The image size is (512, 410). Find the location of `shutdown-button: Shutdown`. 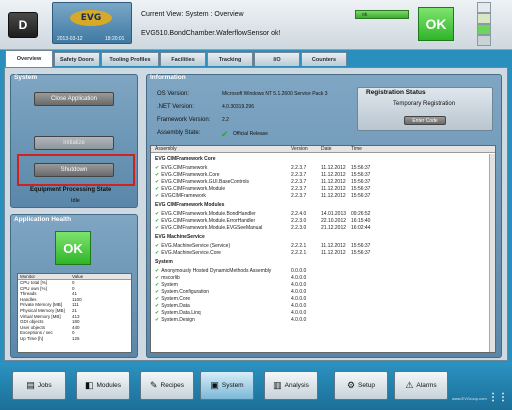

shutdown-button: Shutdown is located at coordinates (74, 170).